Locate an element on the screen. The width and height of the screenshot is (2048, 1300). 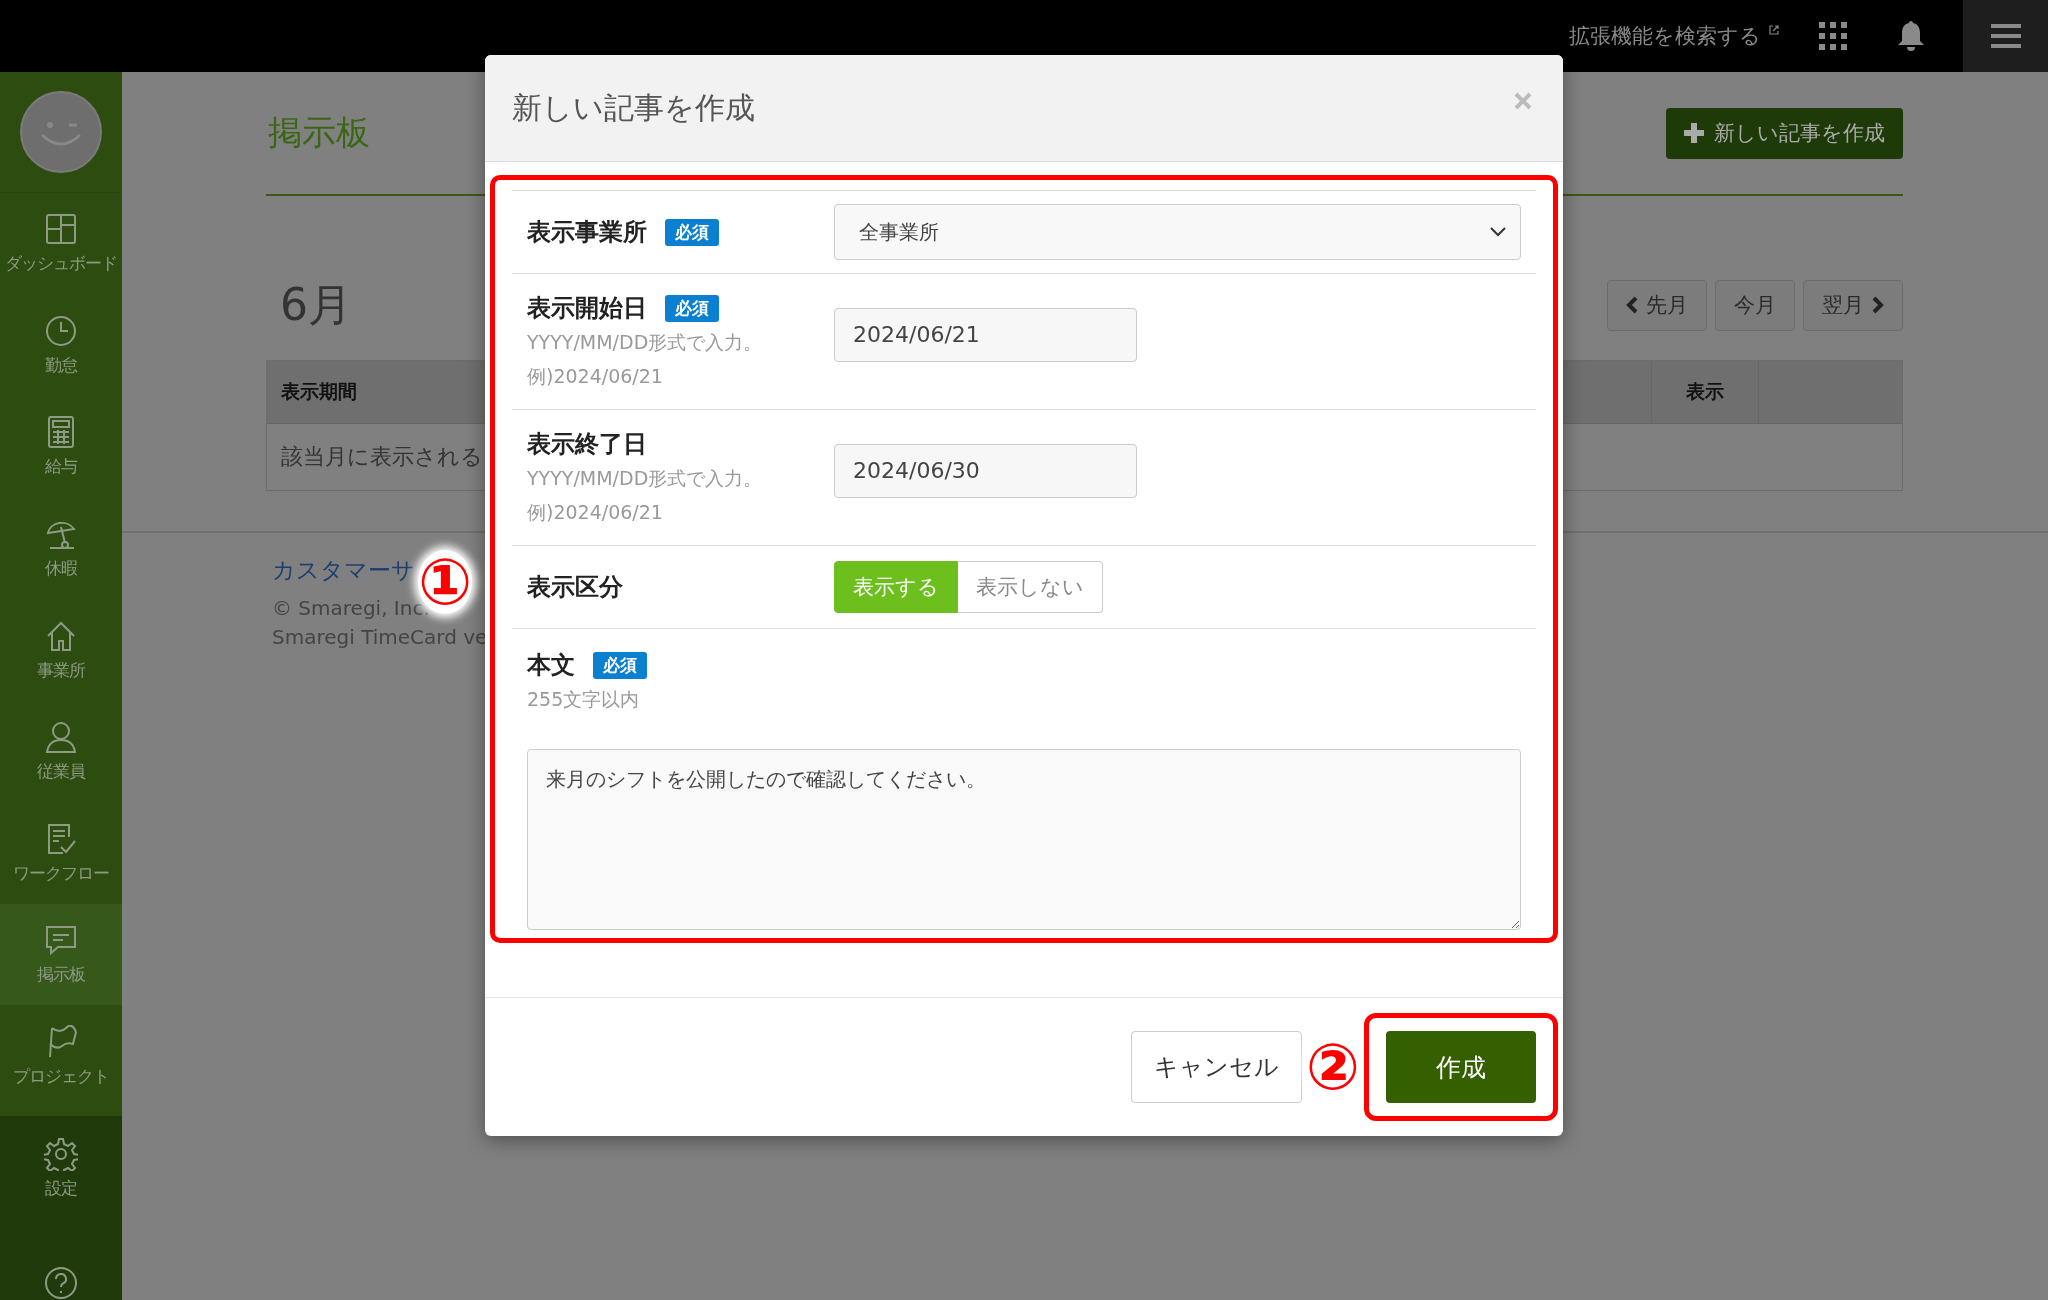
field-label: 表示終了日 is located at coordinates (587, 444).